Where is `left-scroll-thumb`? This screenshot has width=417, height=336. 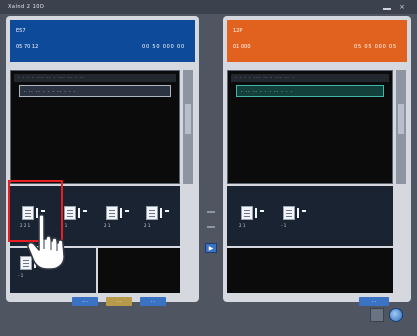
left-scroll-thumb is located at coordinates (188, 119).